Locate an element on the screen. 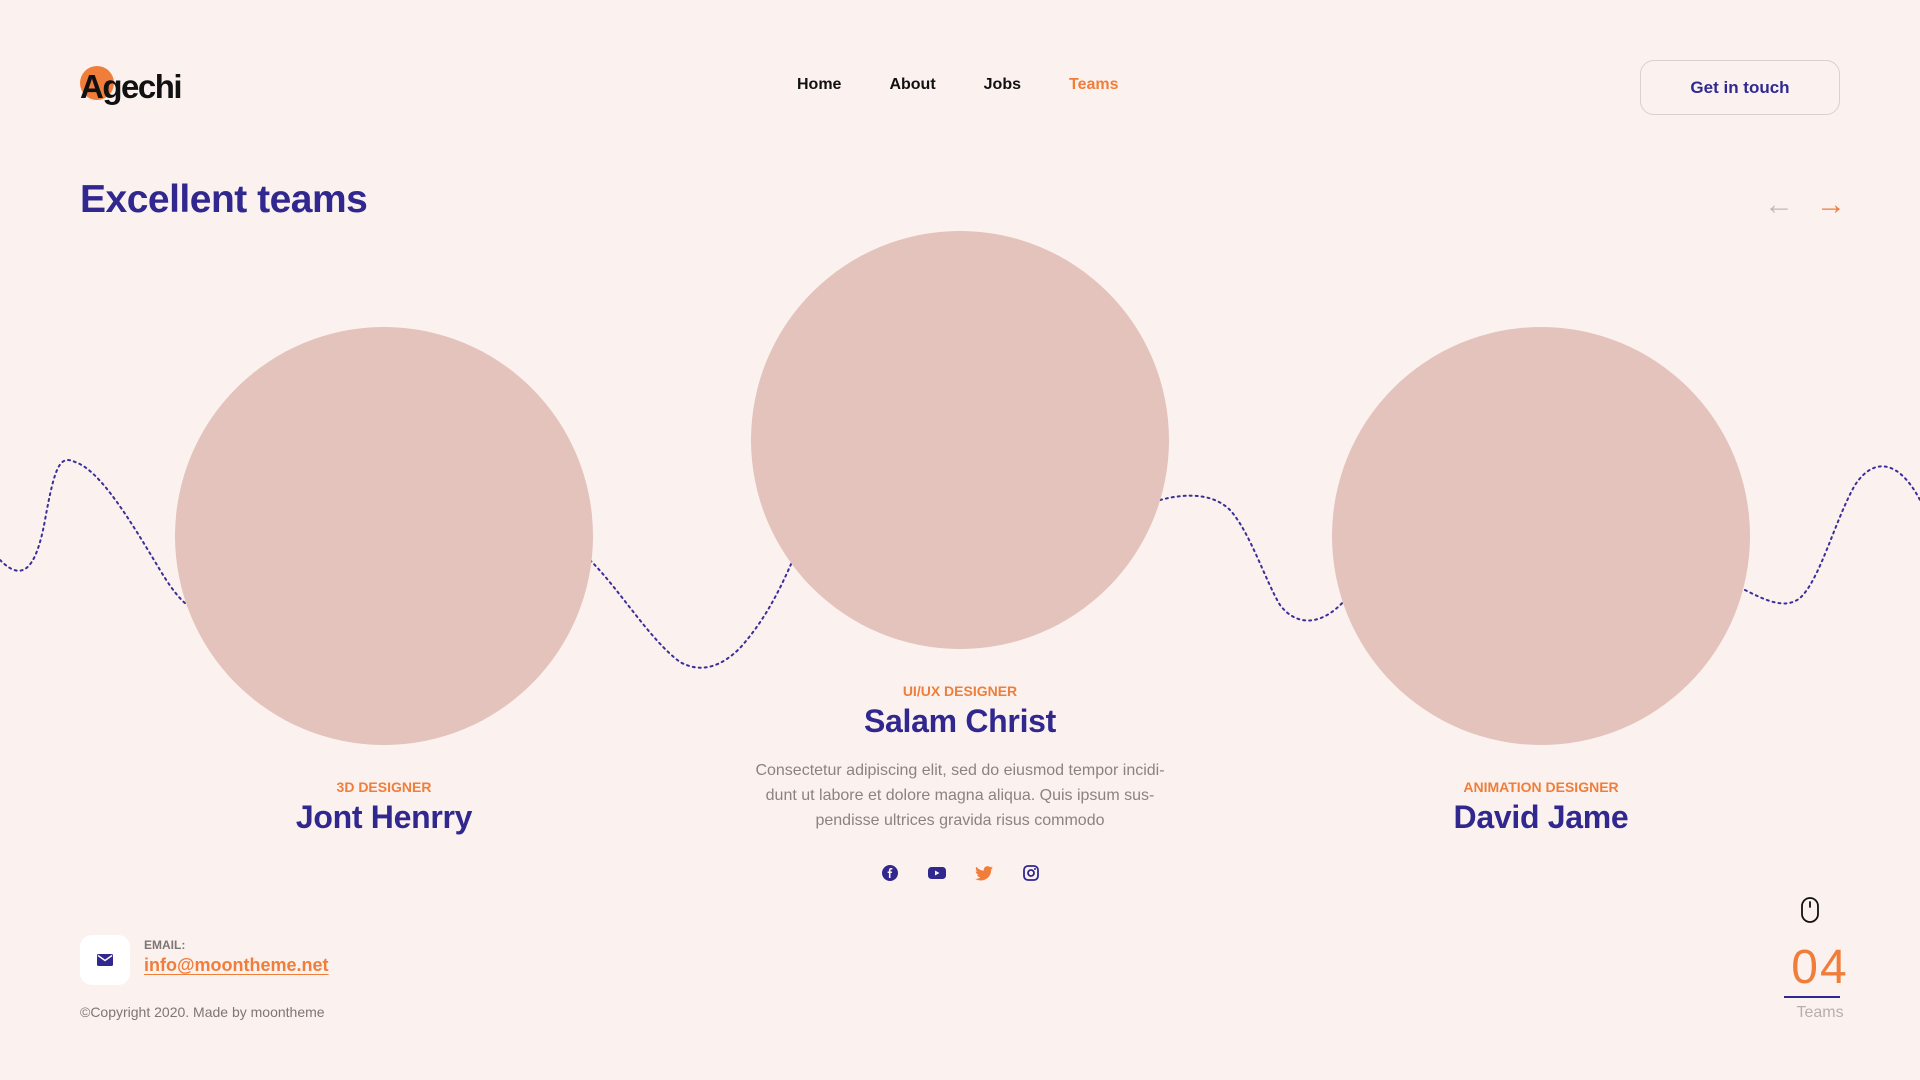  social-links is located at coordinates (960, 873).